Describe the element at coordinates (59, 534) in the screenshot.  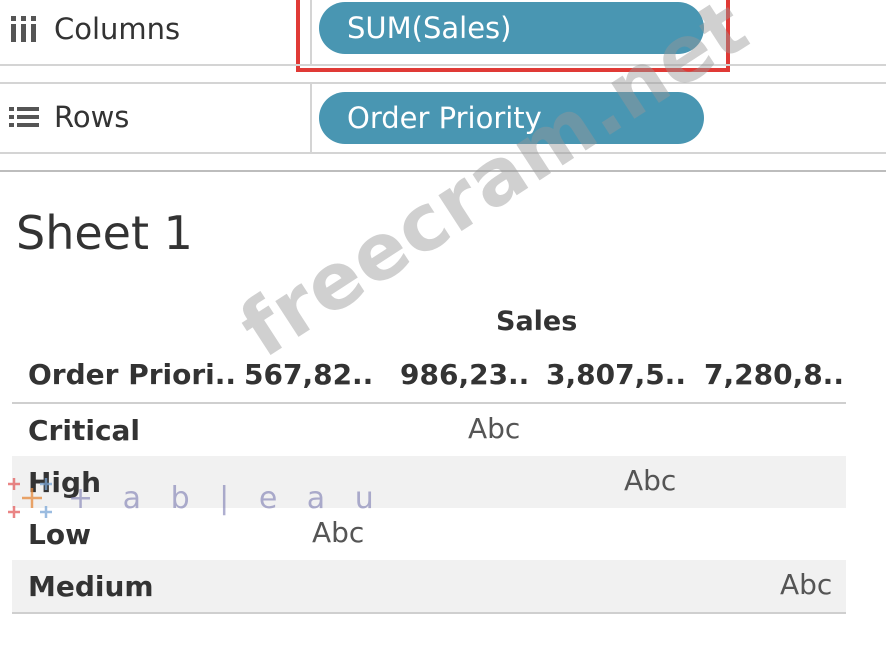
I see `row-label-low: Low` at that location.